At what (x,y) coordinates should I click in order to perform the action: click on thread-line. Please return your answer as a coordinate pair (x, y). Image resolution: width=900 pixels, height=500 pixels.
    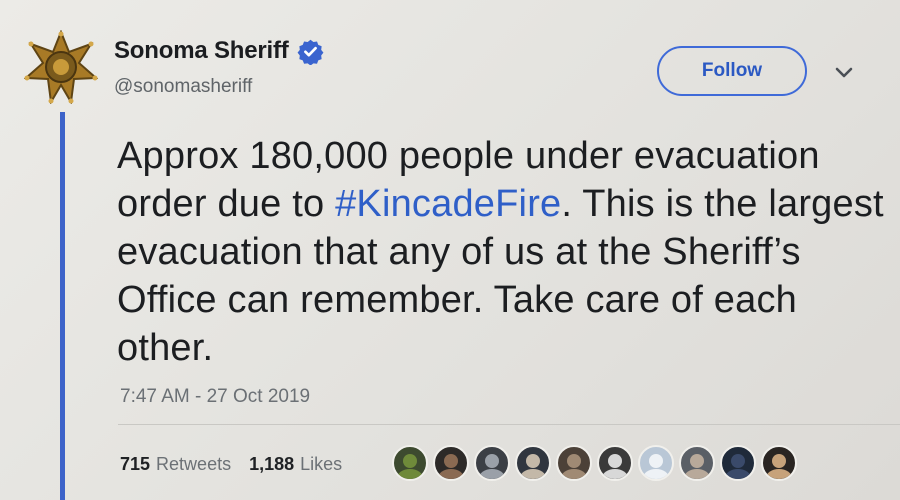
    Looking at the image, I should click on (62, 306).